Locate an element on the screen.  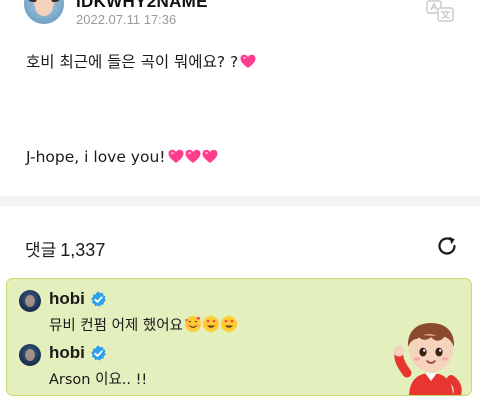
pink-heart-emoji-icon is located at coordinates (248, 63).